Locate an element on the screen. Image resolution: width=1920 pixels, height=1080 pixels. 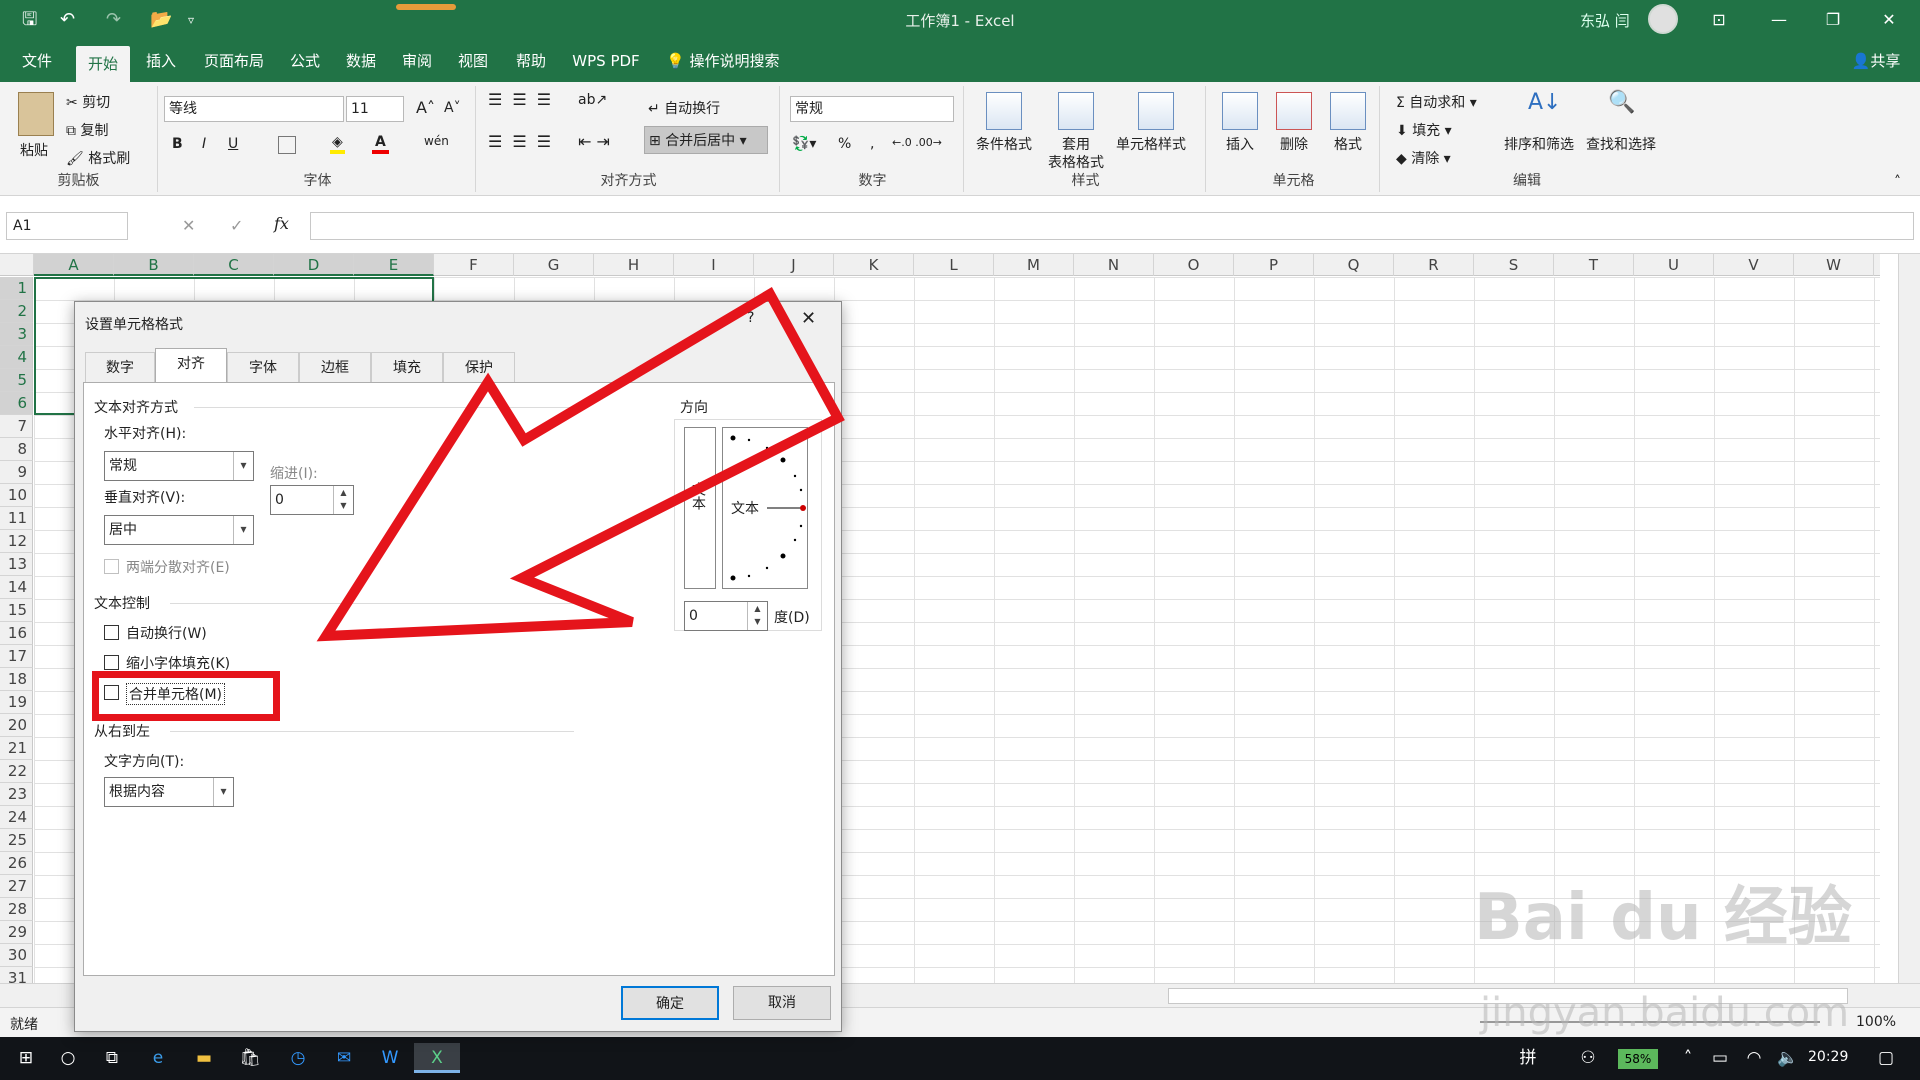
bold-button: B is located at coordinates (177, 144).